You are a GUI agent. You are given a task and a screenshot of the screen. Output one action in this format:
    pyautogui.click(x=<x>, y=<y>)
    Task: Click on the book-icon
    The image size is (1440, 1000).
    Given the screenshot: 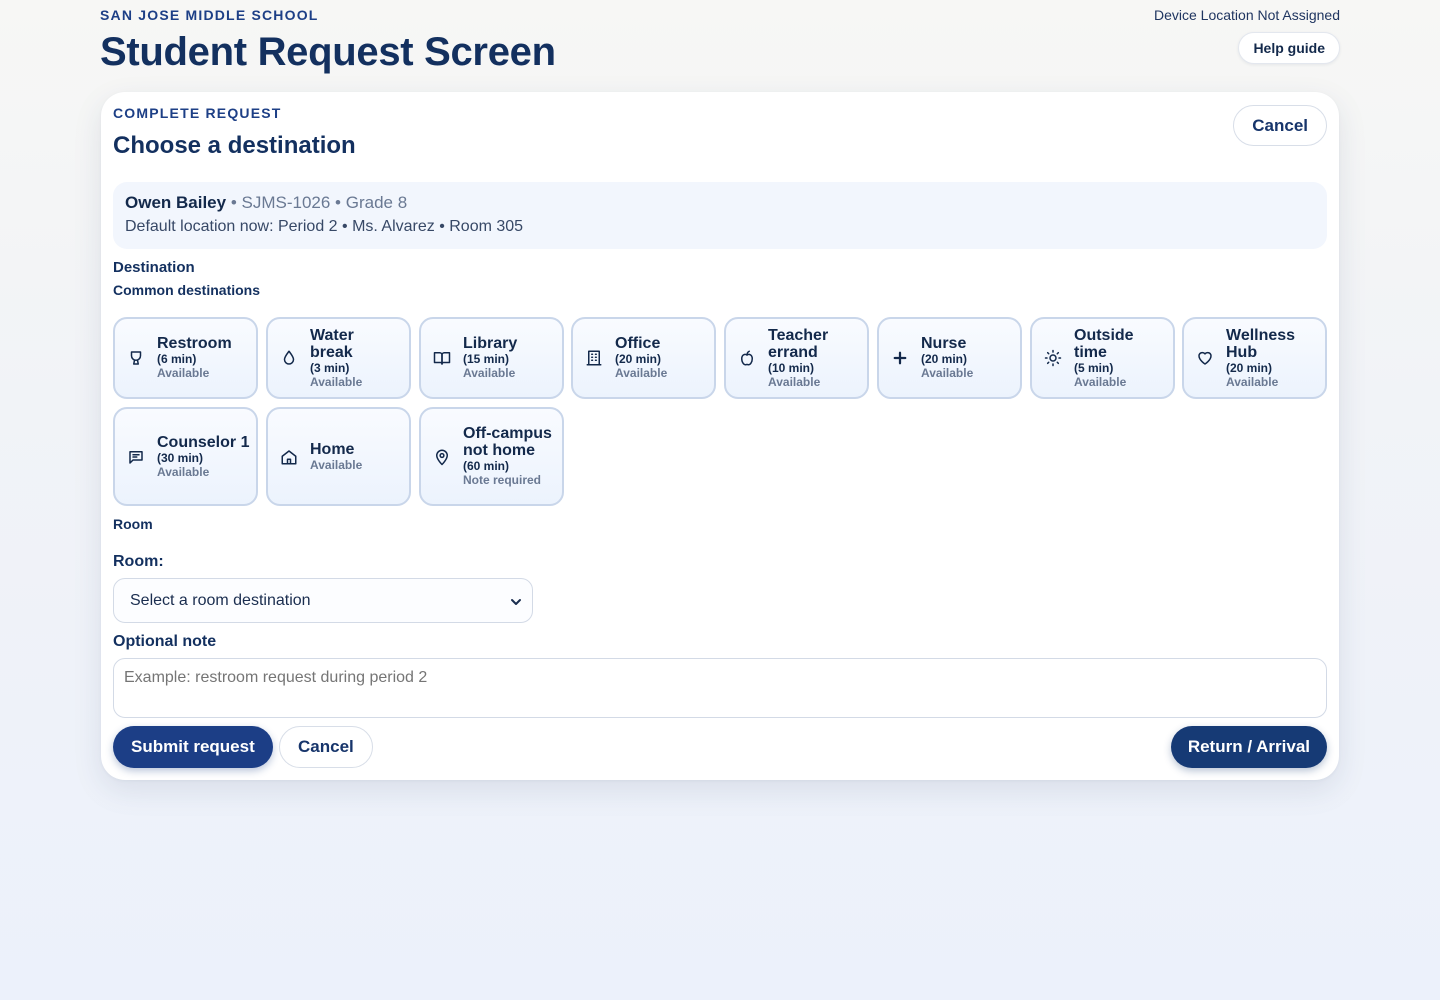 What is the action you would take?
    pyautogui.click(x=442, y=358)
    